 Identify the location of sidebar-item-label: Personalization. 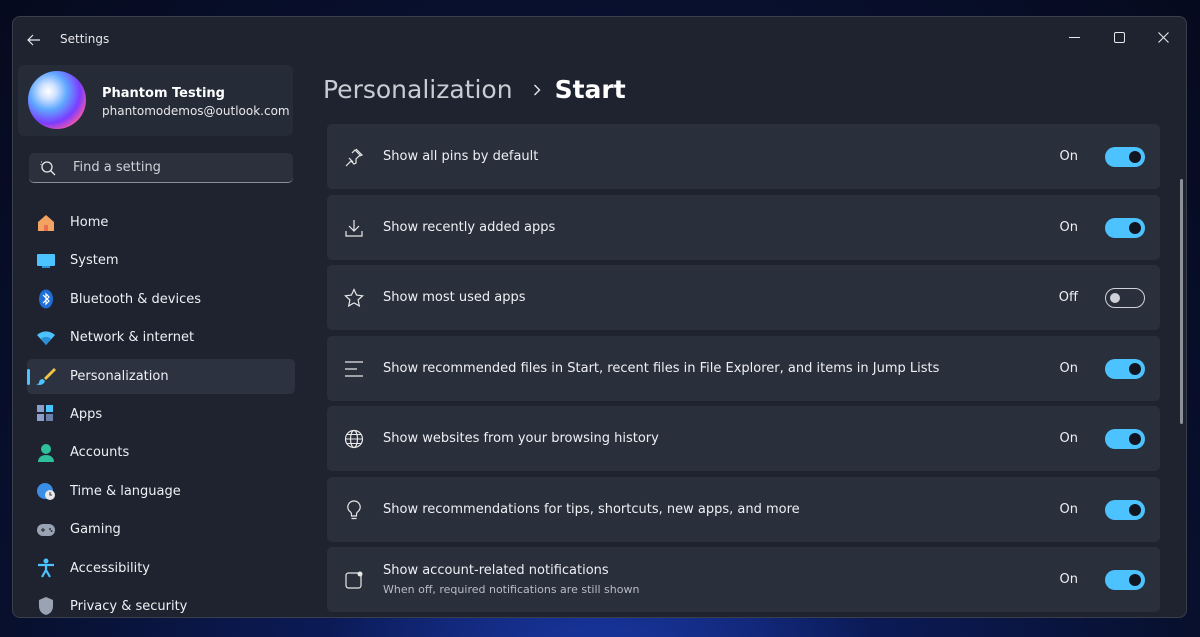
(119, 376).